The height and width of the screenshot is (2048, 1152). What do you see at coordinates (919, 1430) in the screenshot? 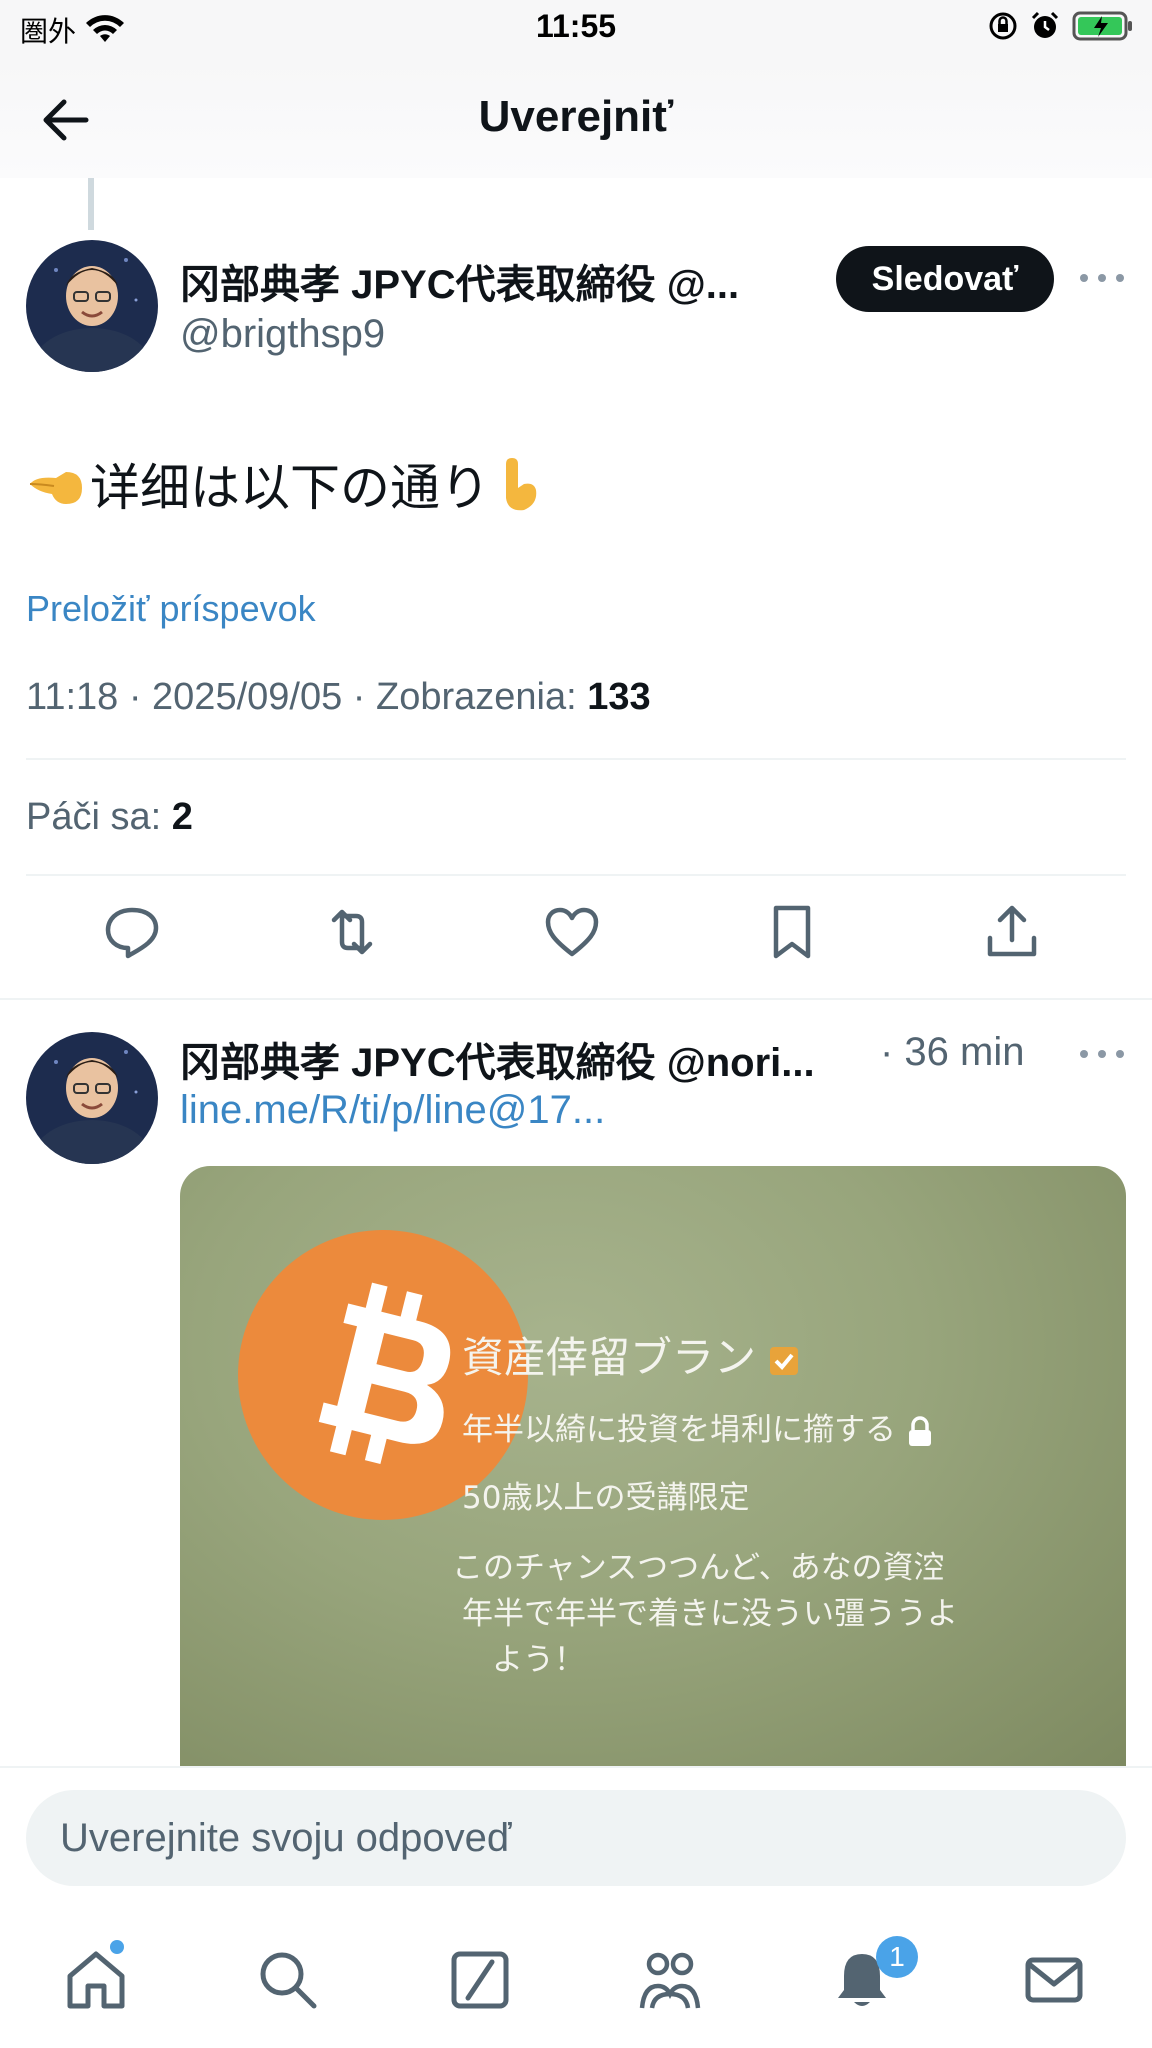
I see `lock-emoji` at bounding box center [919, 1430].